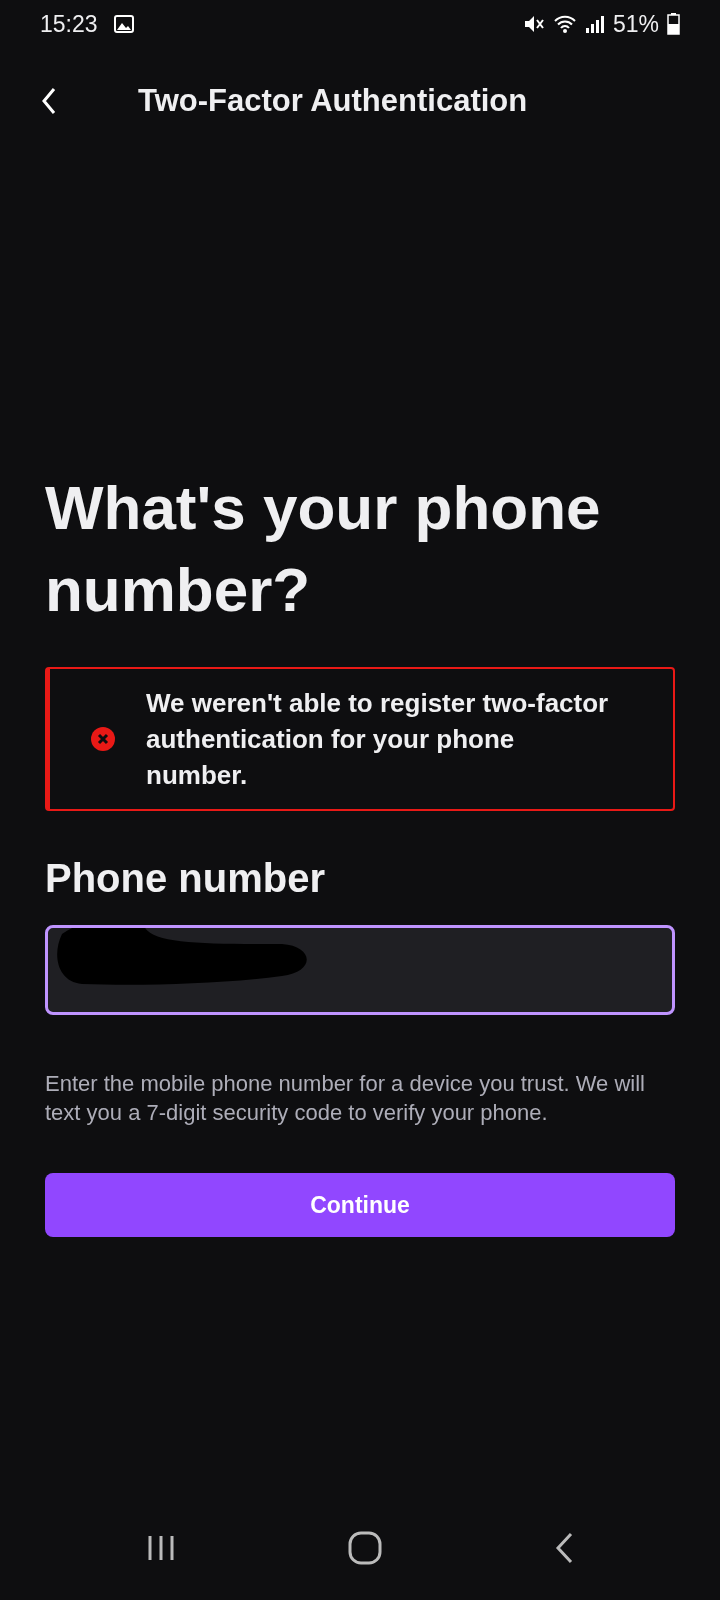 This screenshot has width=720, height=1600. Describe the element at coordinates (564, 1548) in the screenshot. I see `back-icon` at that location.